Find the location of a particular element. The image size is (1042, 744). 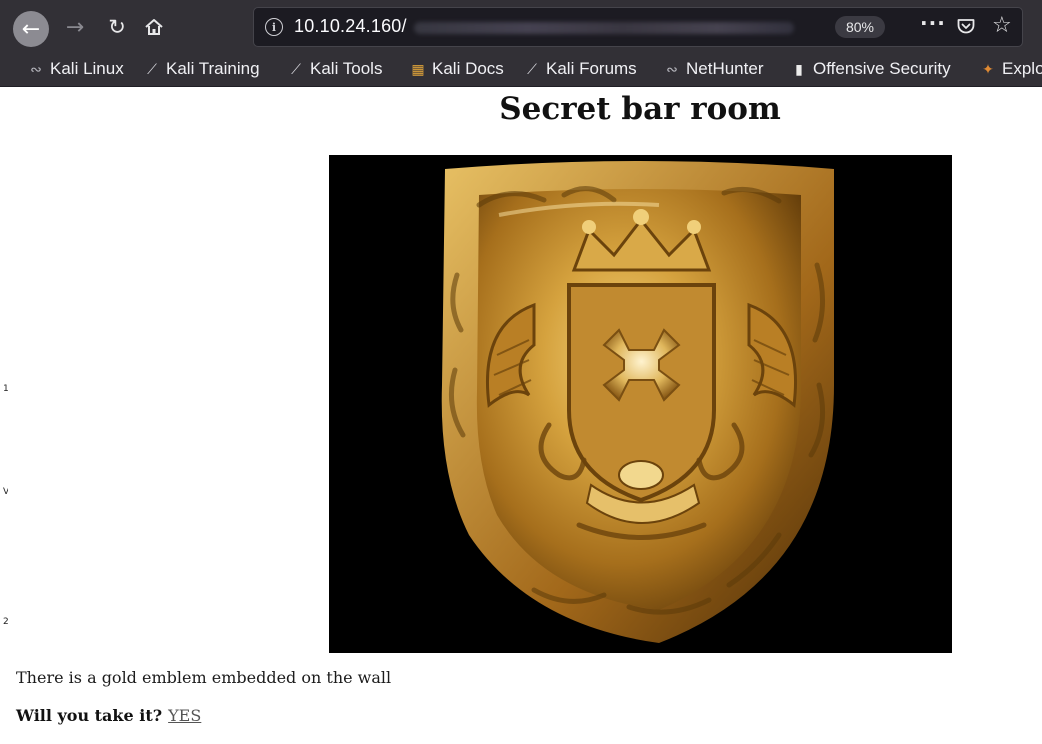

navigation-toolbar: ← → ↻ i 10.10.24.160/ 80% ··· ☆ is located at coordinates (521, 26).